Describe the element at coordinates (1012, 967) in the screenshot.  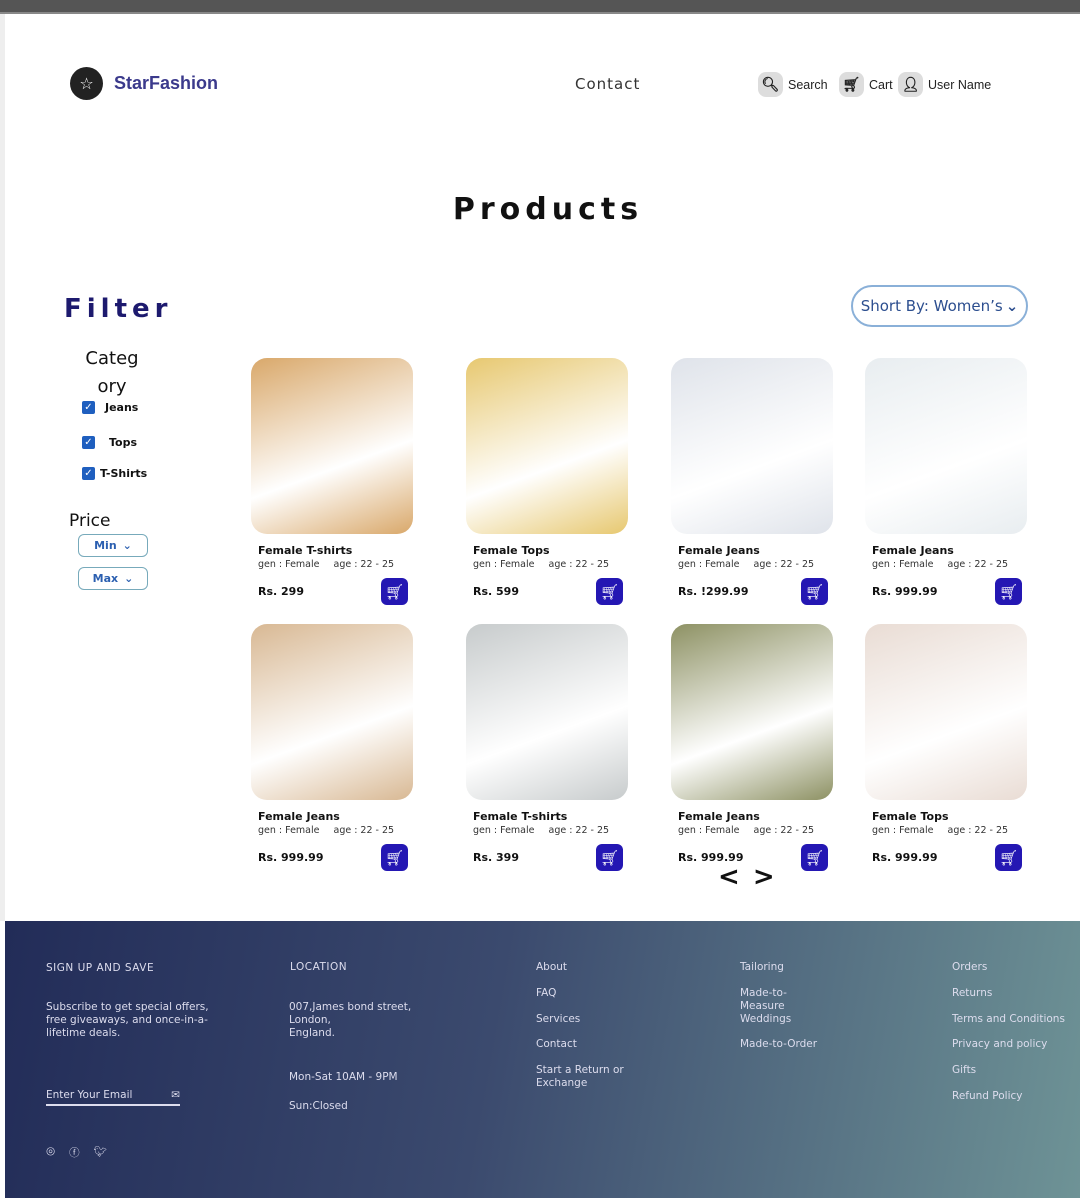
I see `footer-link: Orders` at that location.